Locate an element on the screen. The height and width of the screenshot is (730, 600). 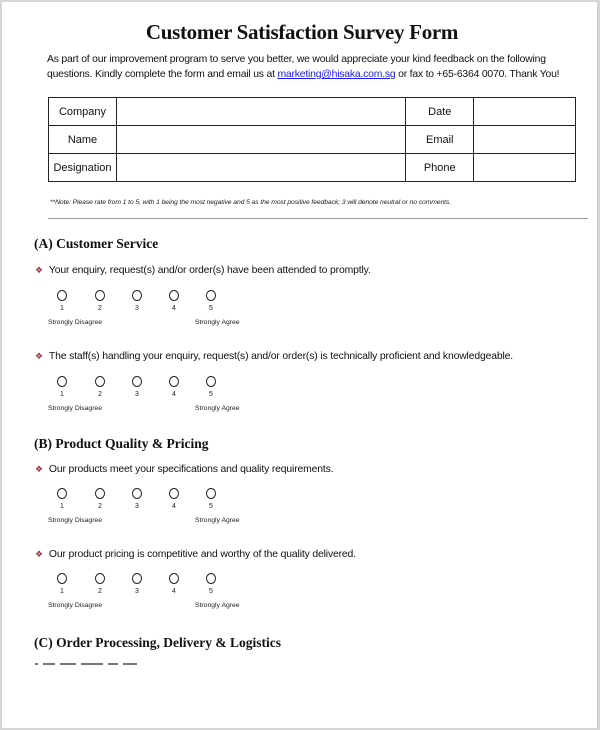
table-row: Company Date is located at coordinates (312, 111).